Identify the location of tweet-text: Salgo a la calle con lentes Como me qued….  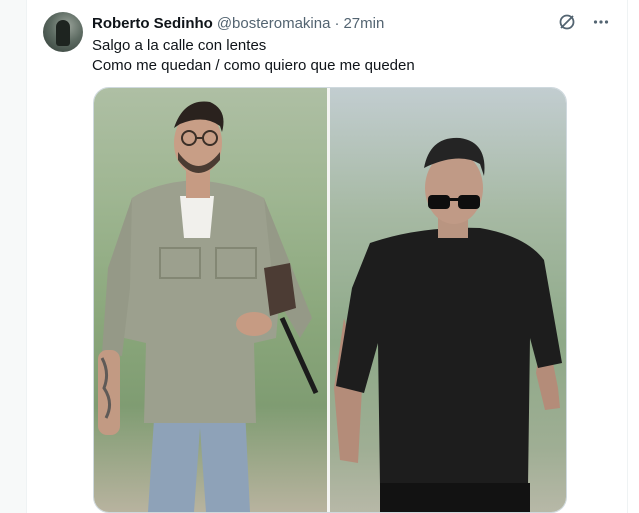
(352, 56).